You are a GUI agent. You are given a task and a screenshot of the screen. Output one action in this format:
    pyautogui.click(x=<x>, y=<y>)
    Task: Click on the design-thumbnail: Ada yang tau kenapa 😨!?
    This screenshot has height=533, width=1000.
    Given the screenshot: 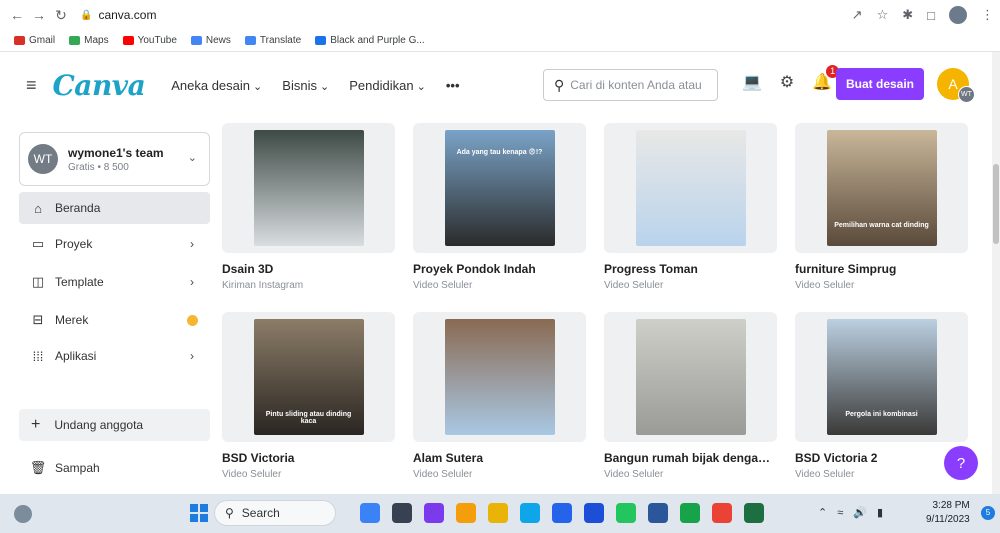 What is the action you would take?
    pyautogui.click(x=499, y=188)
    